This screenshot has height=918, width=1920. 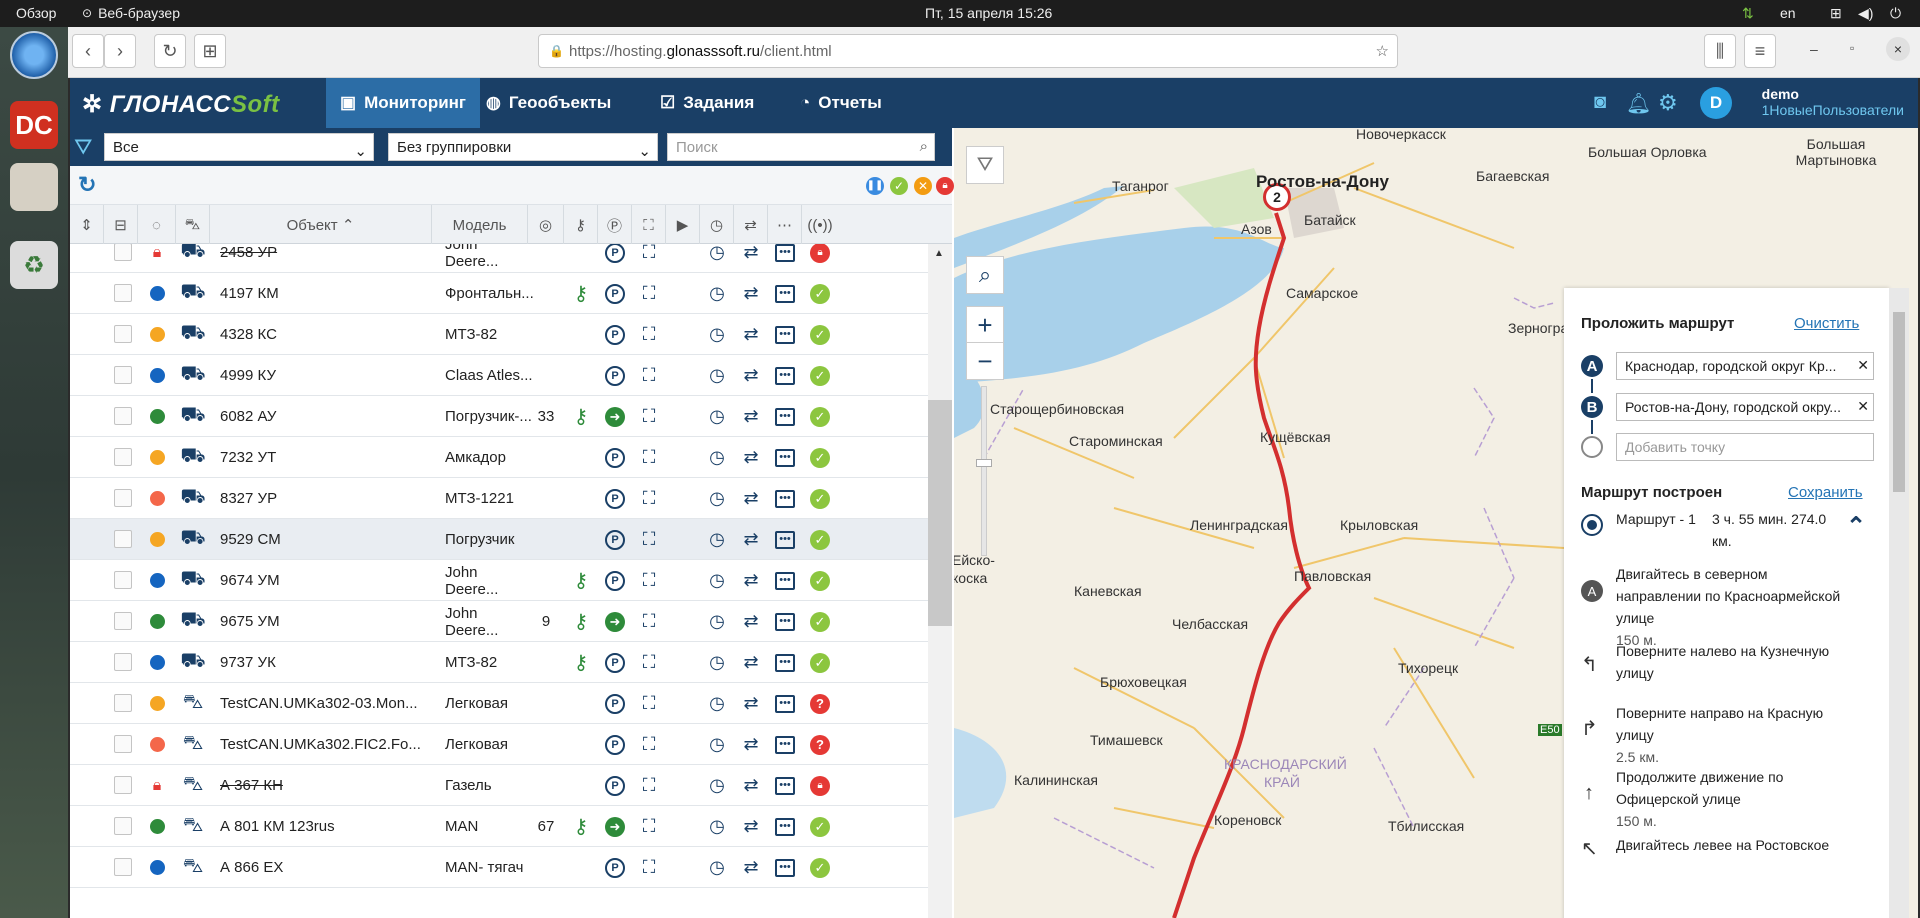 What do you see at coordinates (1814, 49) in the screenshot?
I see `minimize-button: –` at bounding box center [1814, 49].